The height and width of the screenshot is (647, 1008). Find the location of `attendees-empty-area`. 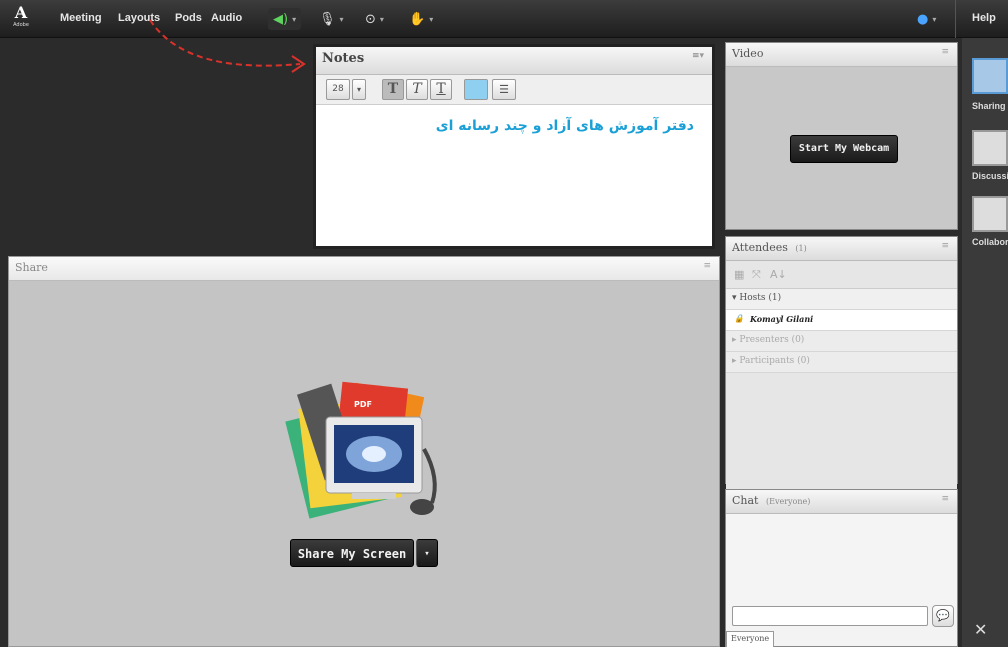

attendees-empty-area is located at coordinates (841, 432).